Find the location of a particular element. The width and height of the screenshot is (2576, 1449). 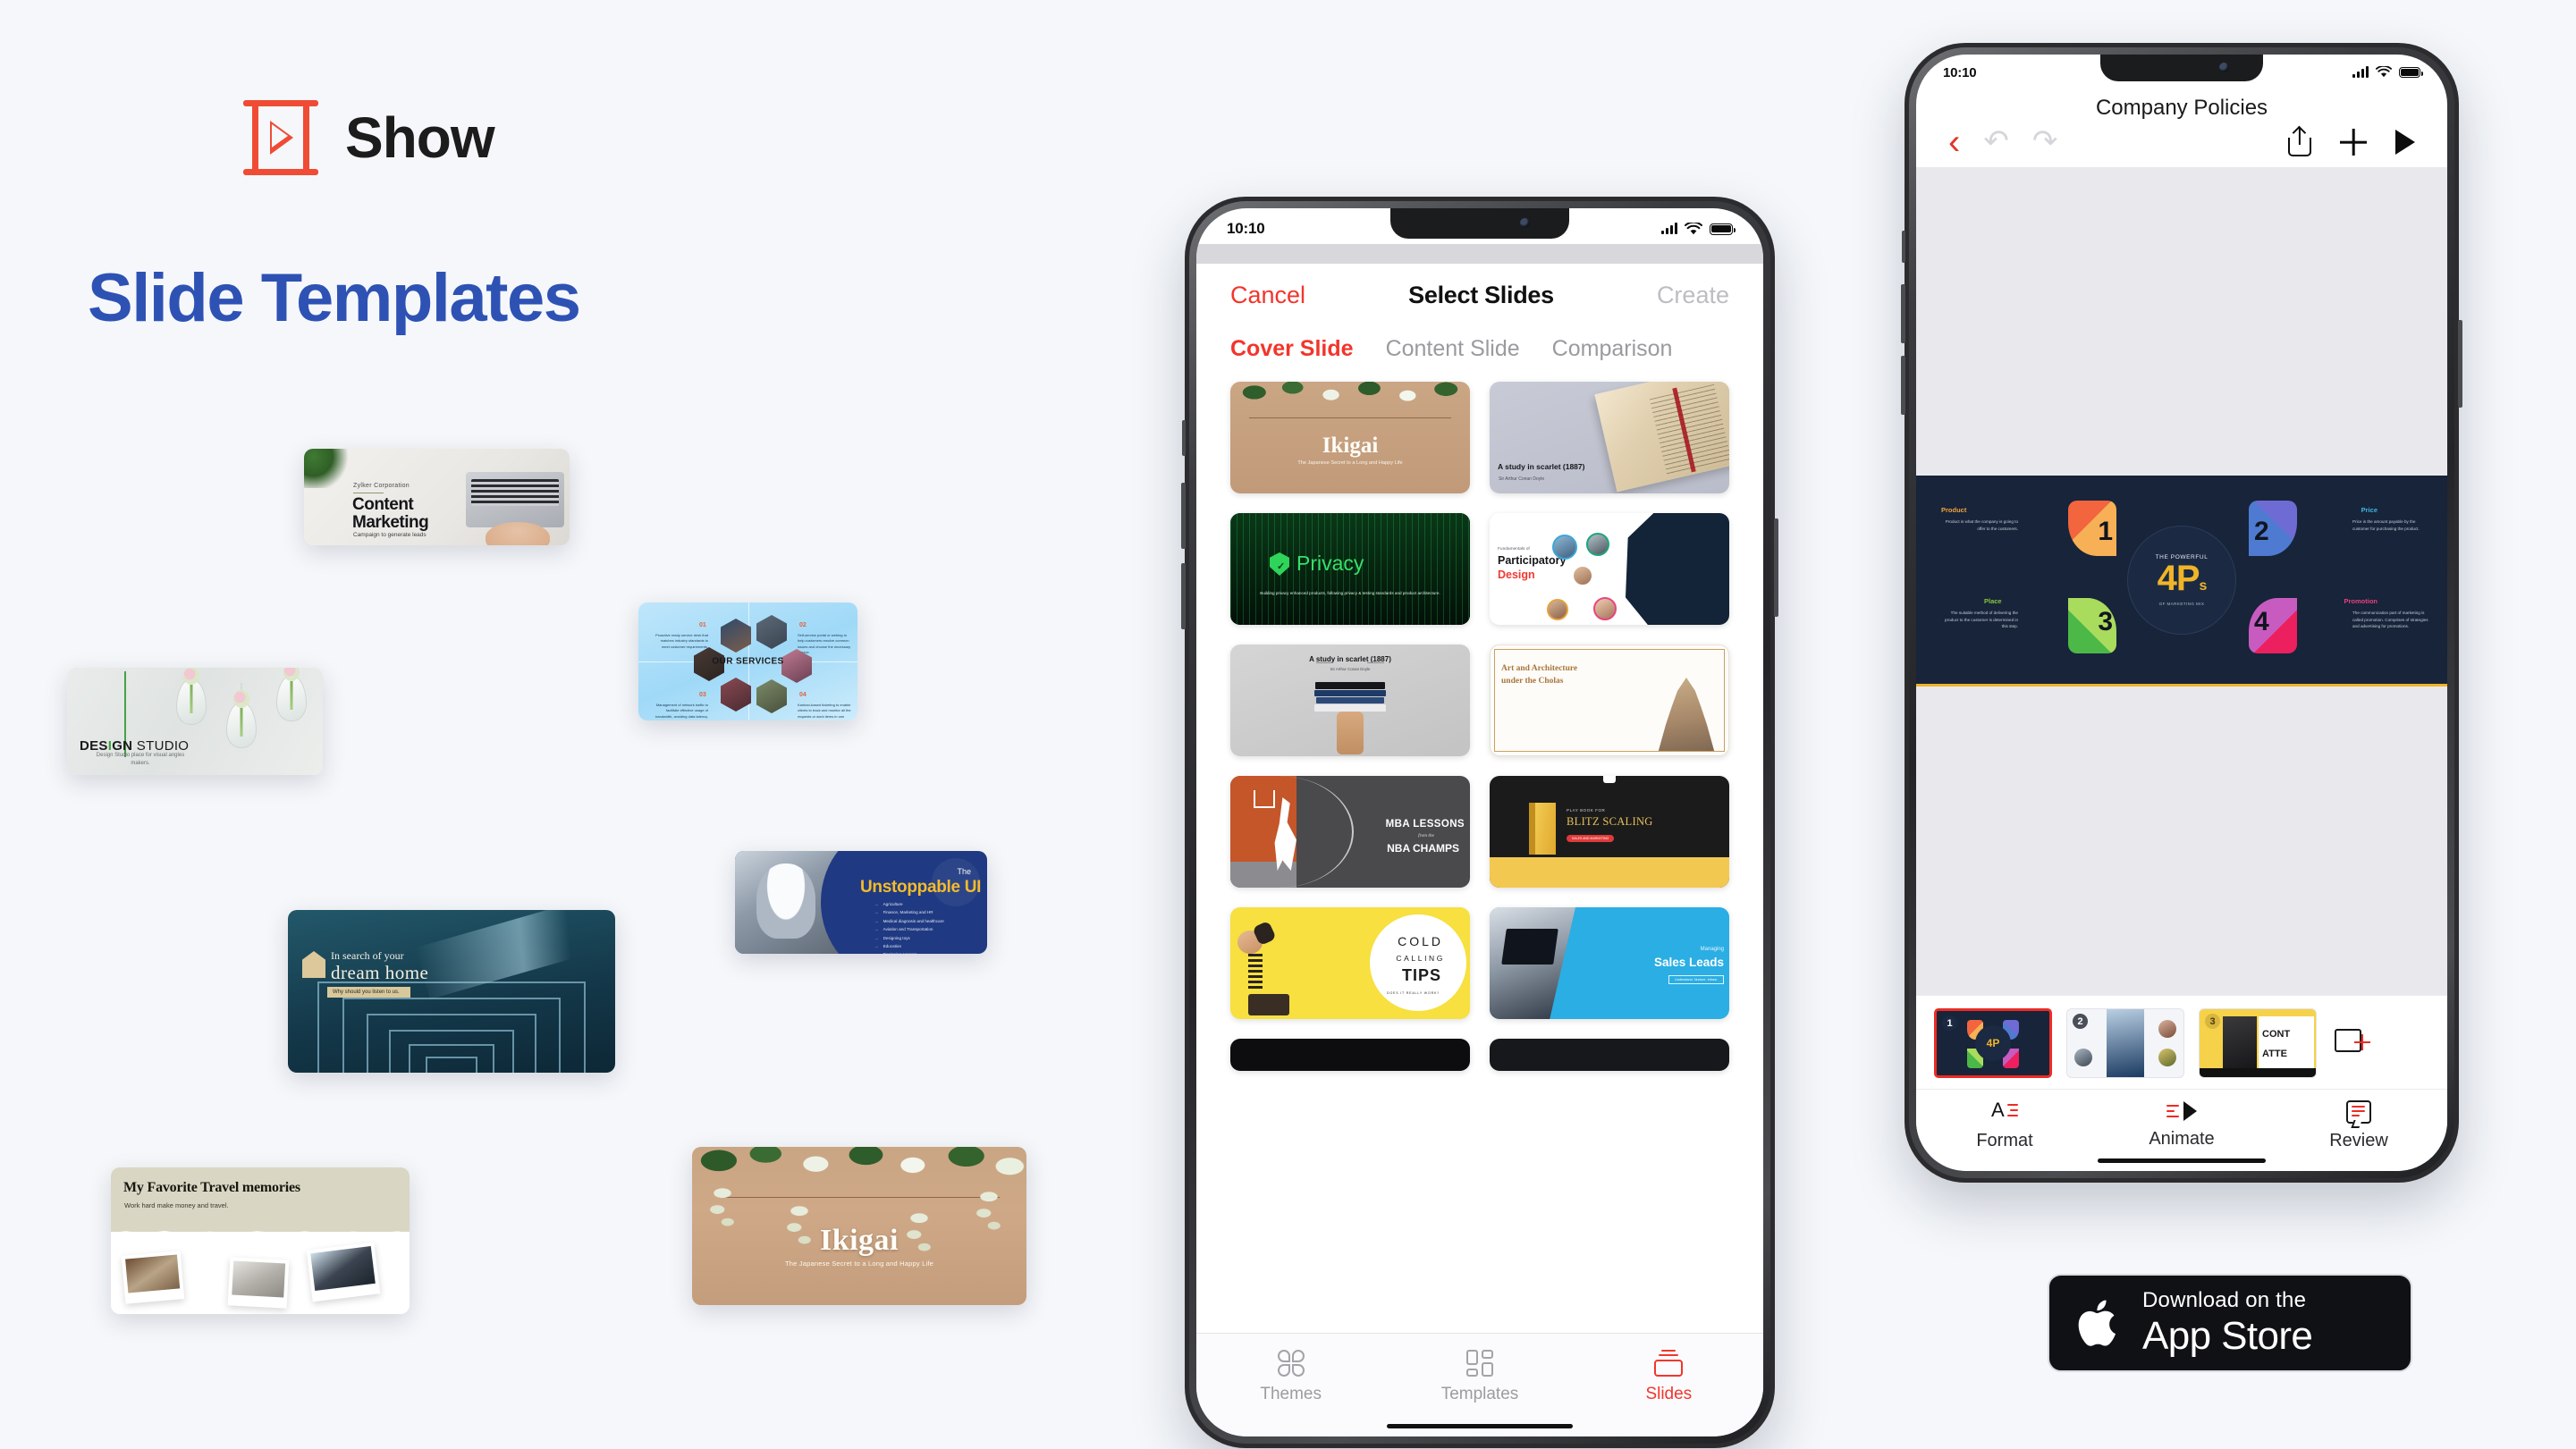

tab-comparison: Comparison is located at coordinates (1612, 349).